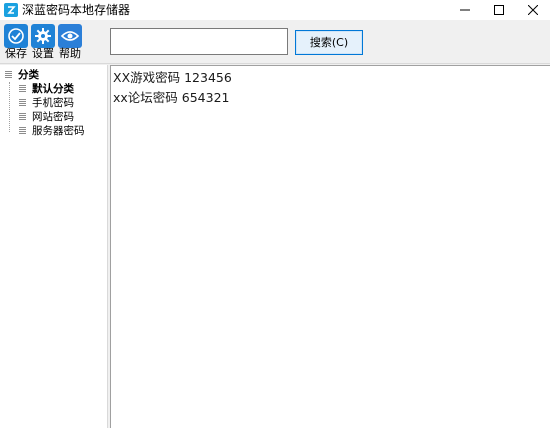  What do you see at coordinates (11, 10) in the screenshot?
I see `app-logo-icon` at bounding box center [11, 10].